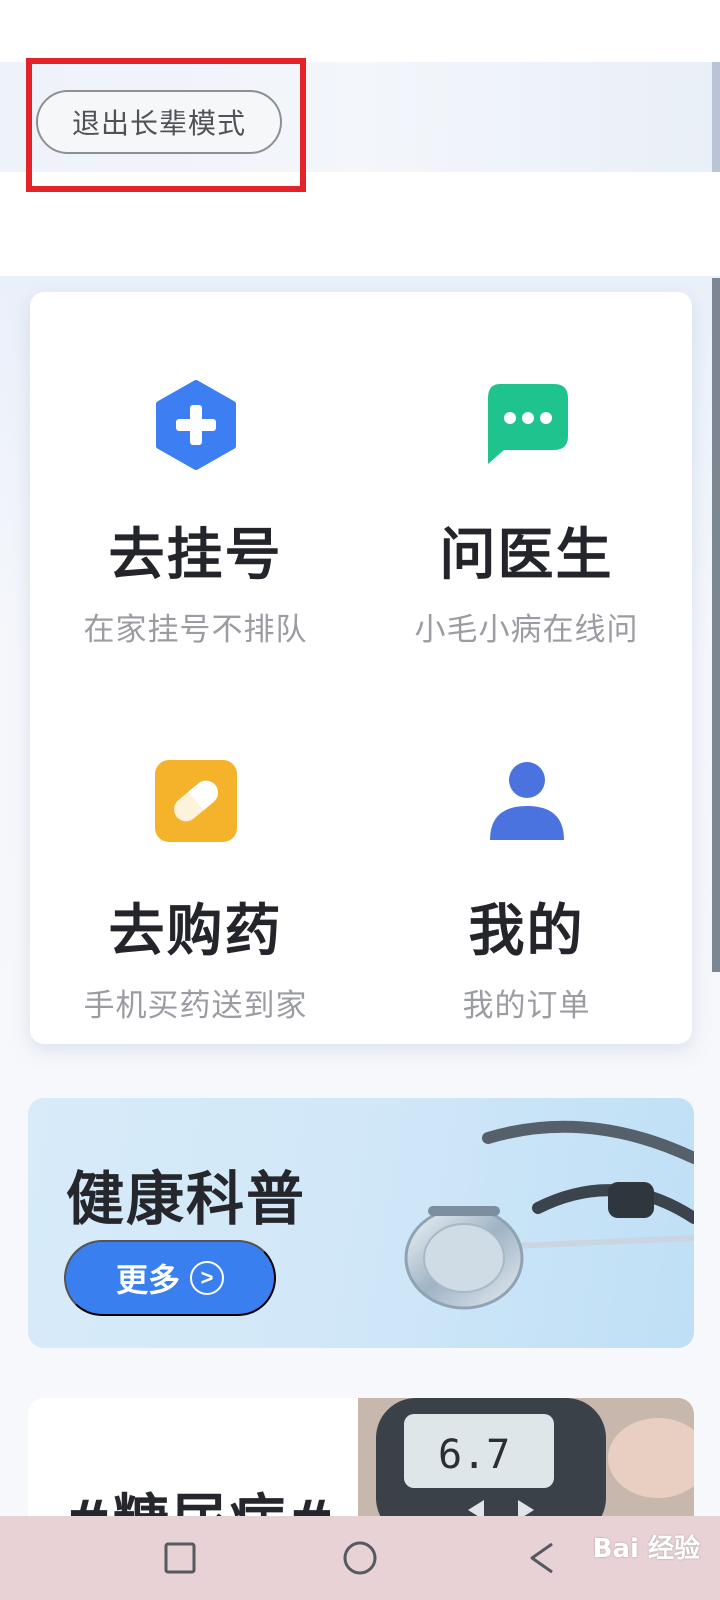 This screenshot has height=1600, width=720. What do you see at coordinates (716, 625) in the screenshot?
I see `scrollbar` at bounding box center [716, 625].